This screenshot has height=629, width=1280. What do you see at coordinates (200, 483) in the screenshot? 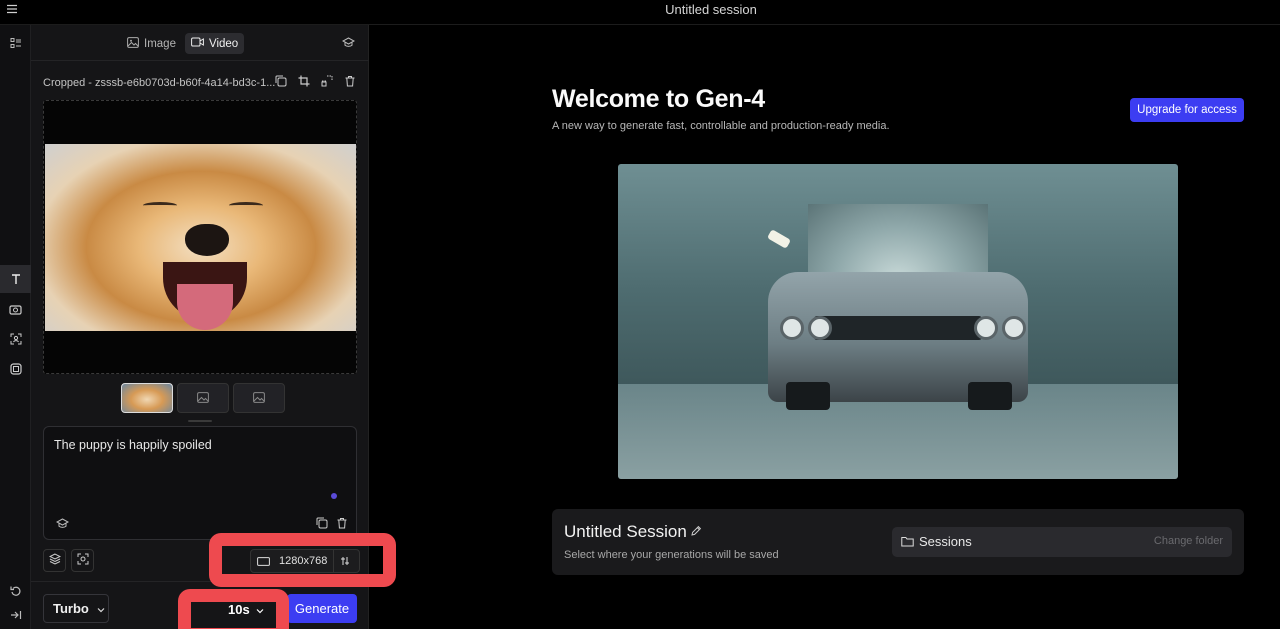
I see `prompt-box: The puppy is happily spoiled` at bounding box center [200, 483].